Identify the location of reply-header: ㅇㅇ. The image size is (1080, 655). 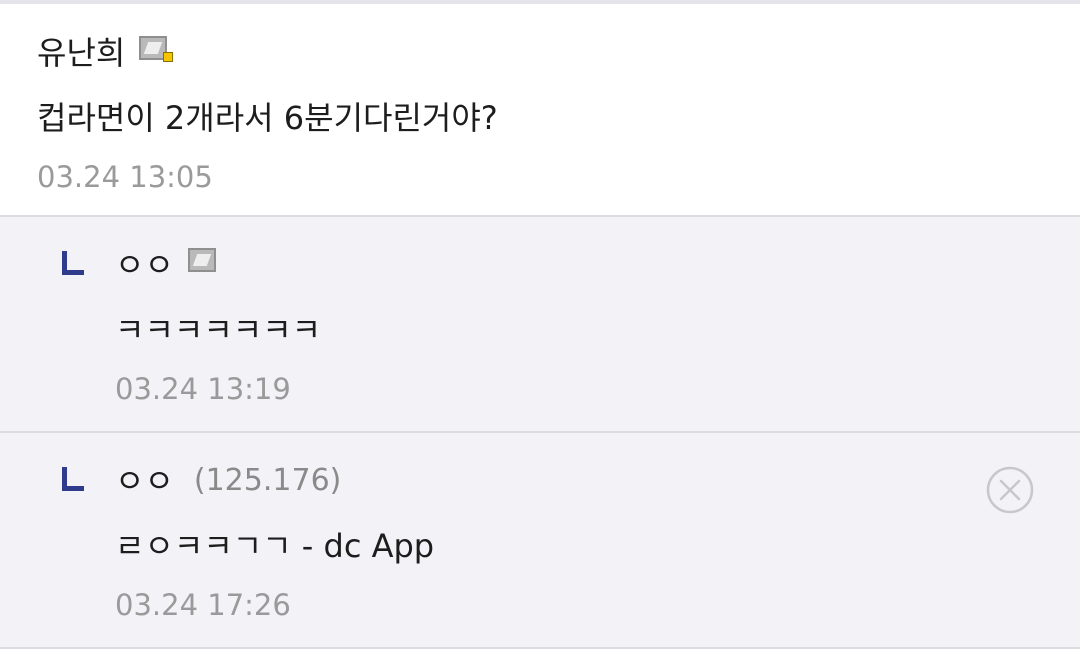
(167, 265).